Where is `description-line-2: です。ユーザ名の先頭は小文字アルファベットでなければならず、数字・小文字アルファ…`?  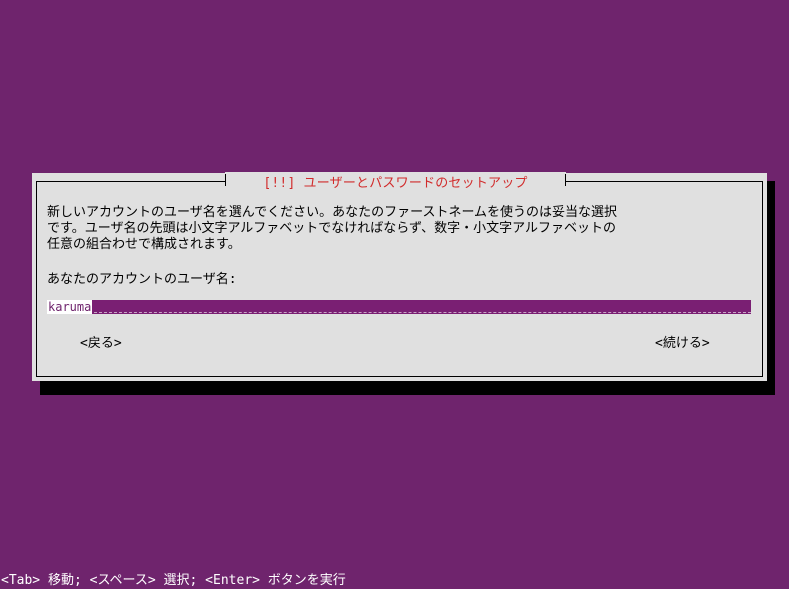 description-line-2: です。ユーザ名の先頭は小文字アルファベットでなければならず、数字・小文字アルファ… is located at coordinates (332, 228).